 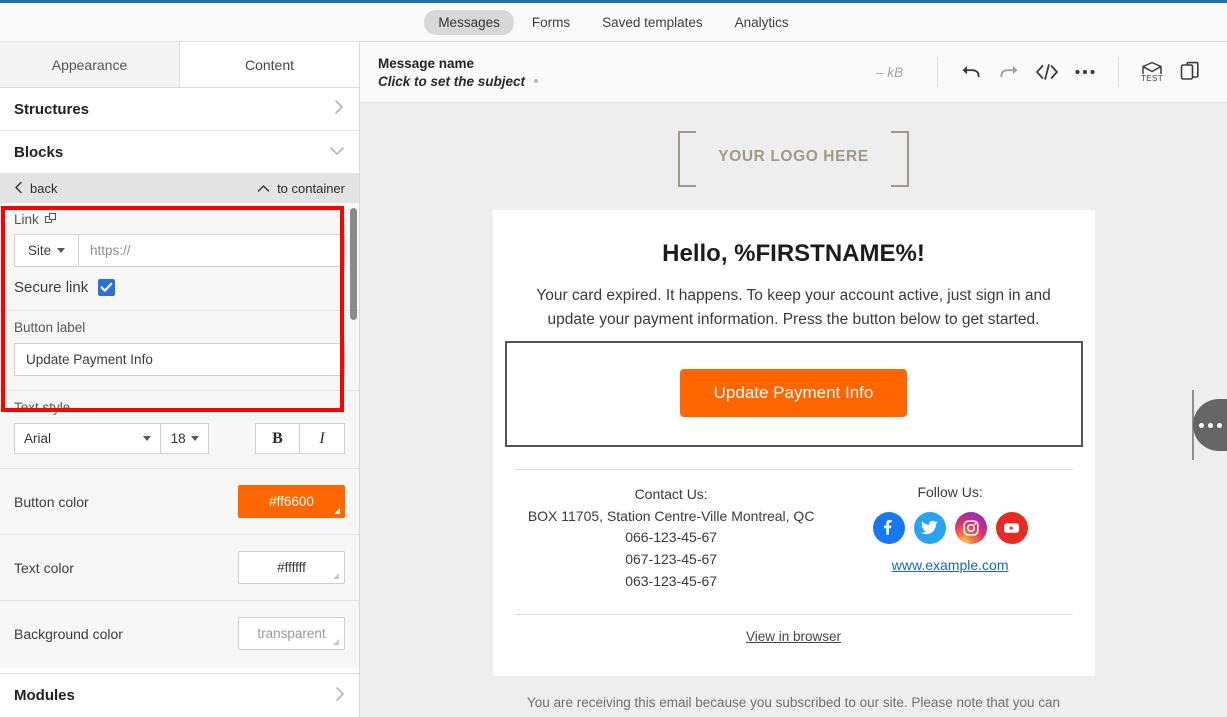 What do you see at coordinates (950, 527) in the screenshot?
I see `social-icons-row` at bounding box center [950, 527].